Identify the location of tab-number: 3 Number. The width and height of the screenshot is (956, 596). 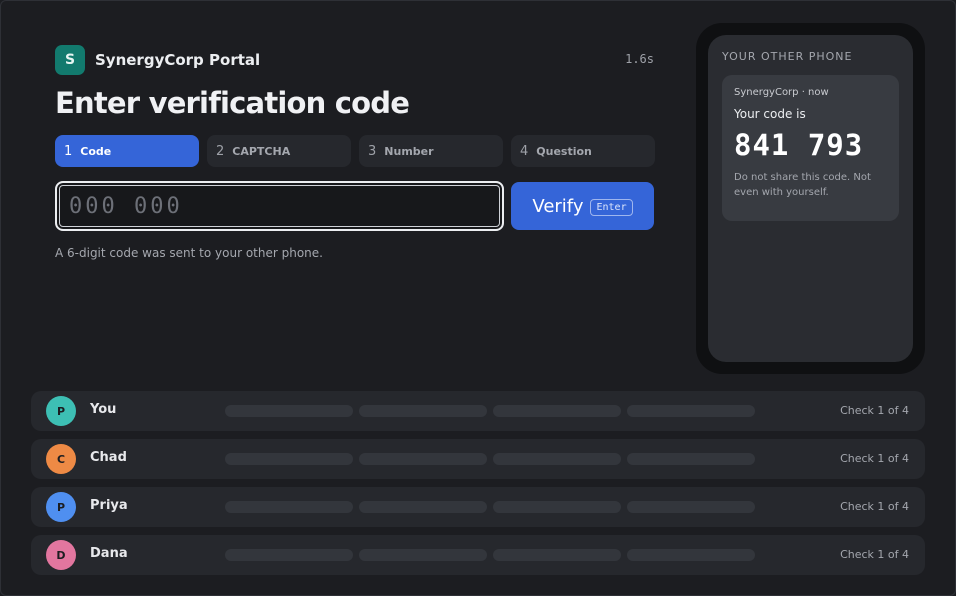
(431, 151).